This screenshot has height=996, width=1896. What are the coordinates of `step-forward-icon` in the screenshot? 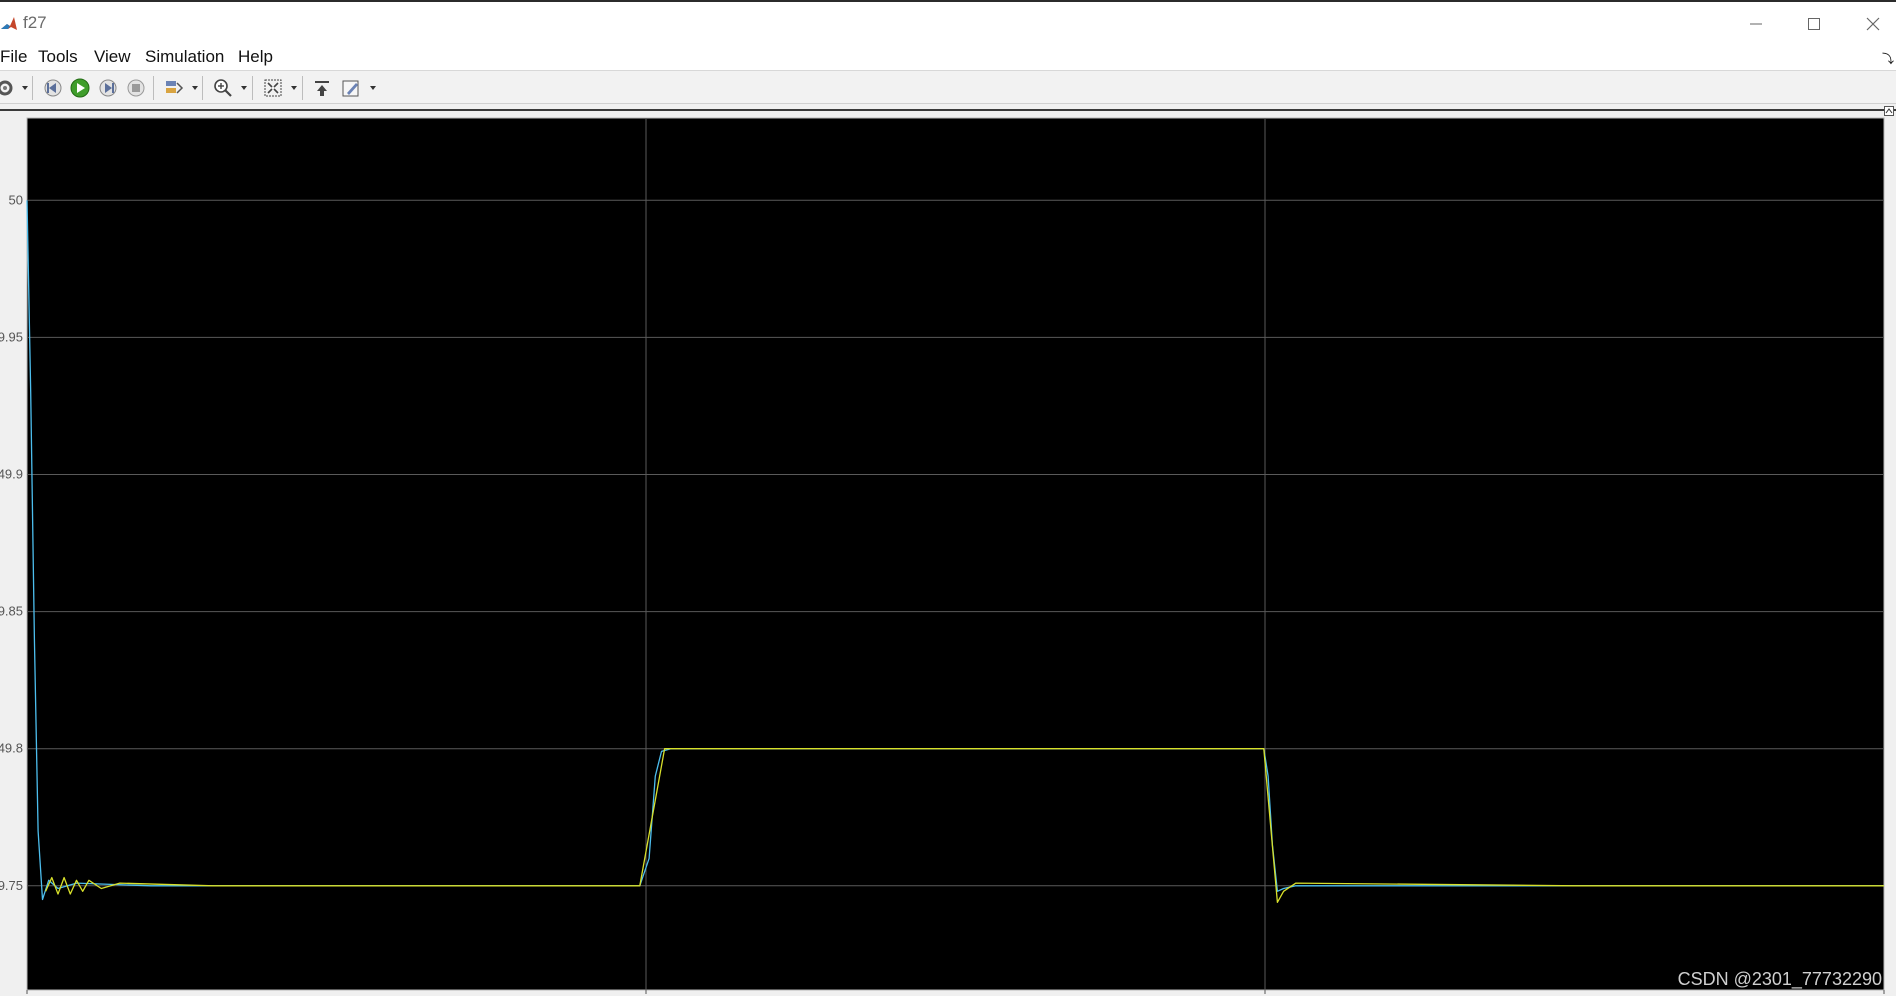 It's located at (108, 88).